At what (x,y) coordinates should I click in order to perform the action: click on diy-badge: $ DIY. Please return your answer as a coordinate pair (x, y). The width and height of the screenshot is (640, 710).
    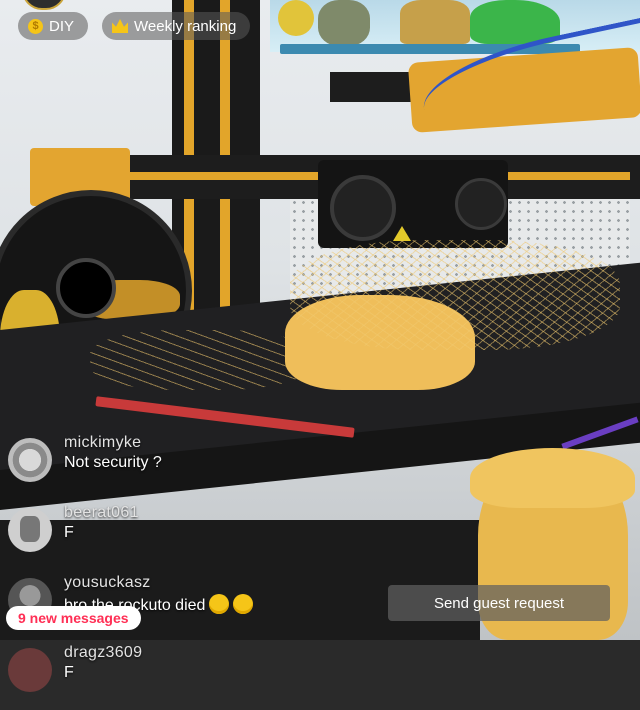
    Looking at the image, I should click on (53, 26).